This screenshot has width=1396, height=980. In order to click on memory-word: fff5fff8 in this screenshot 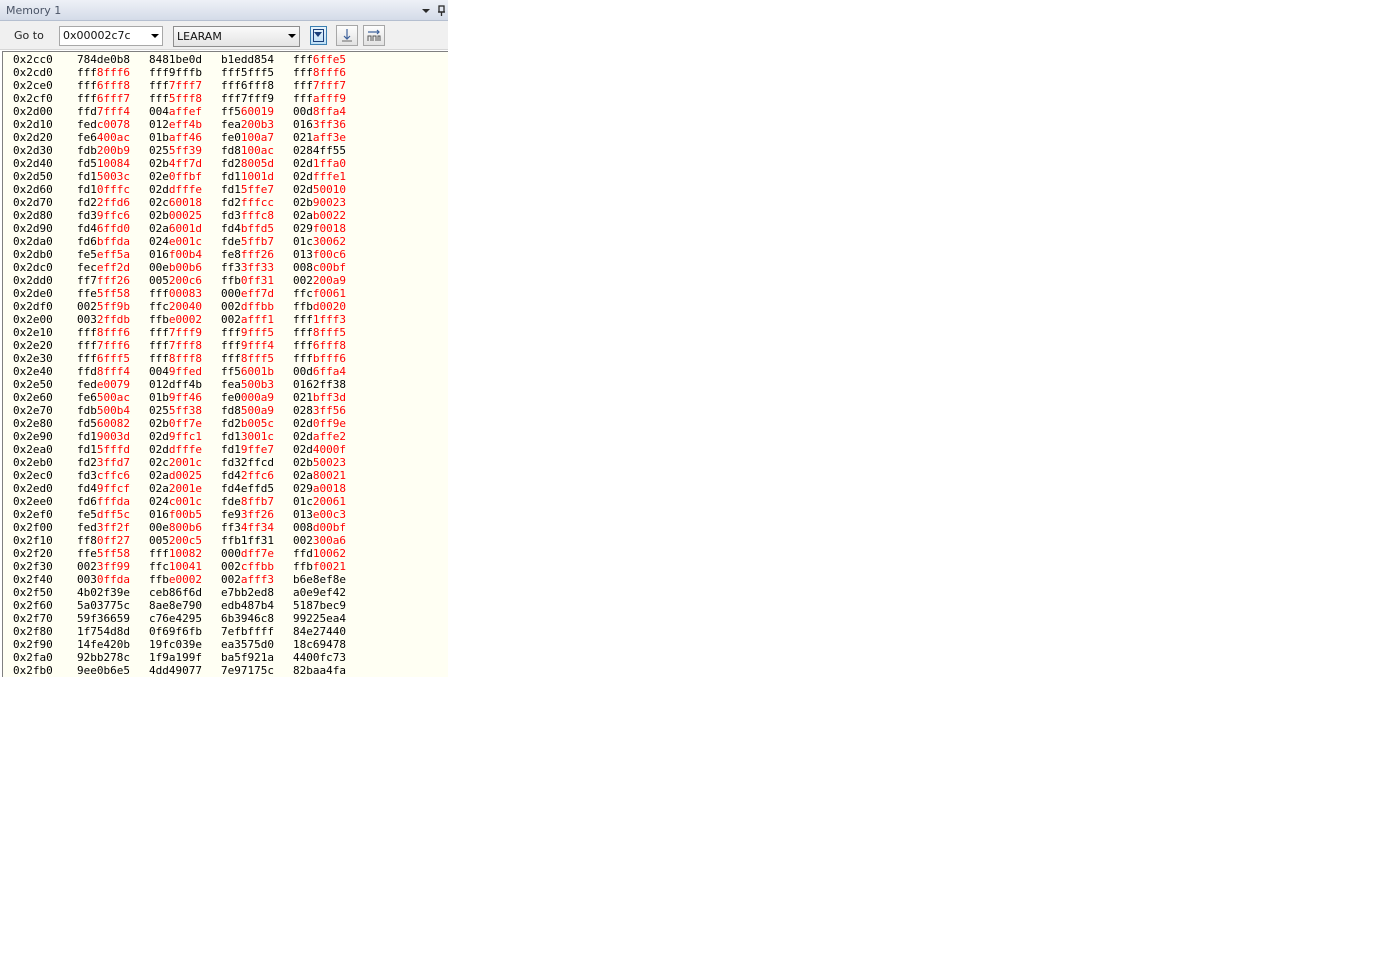, I will do `click(175, 98)`.